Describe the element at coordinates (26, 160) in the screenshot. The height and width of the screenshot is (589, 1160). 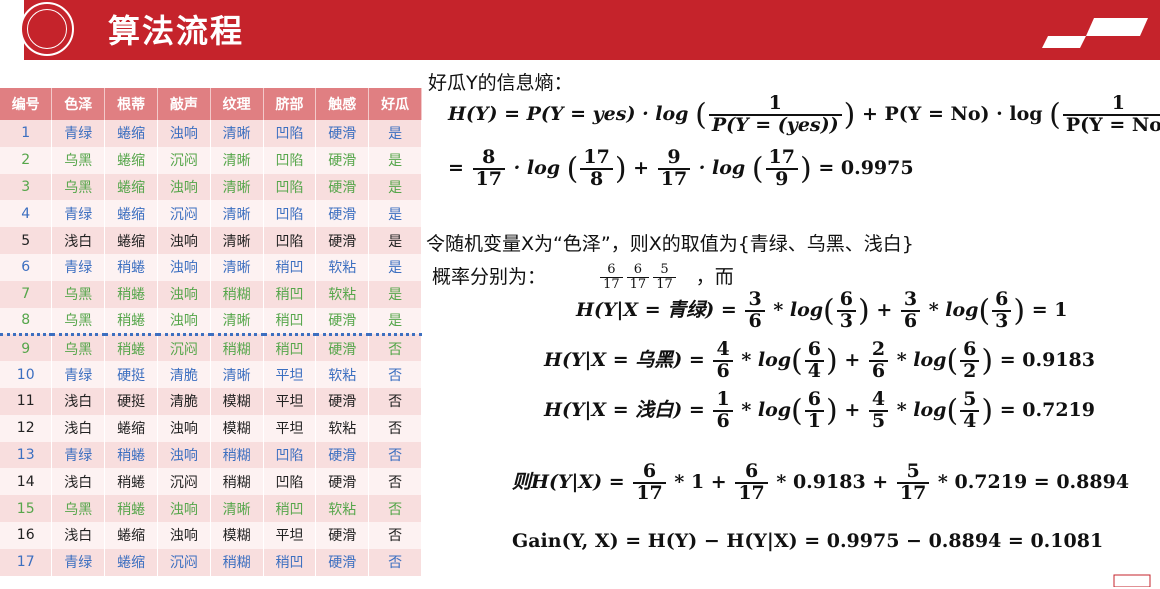
I see `table-cell: 2` at that location.